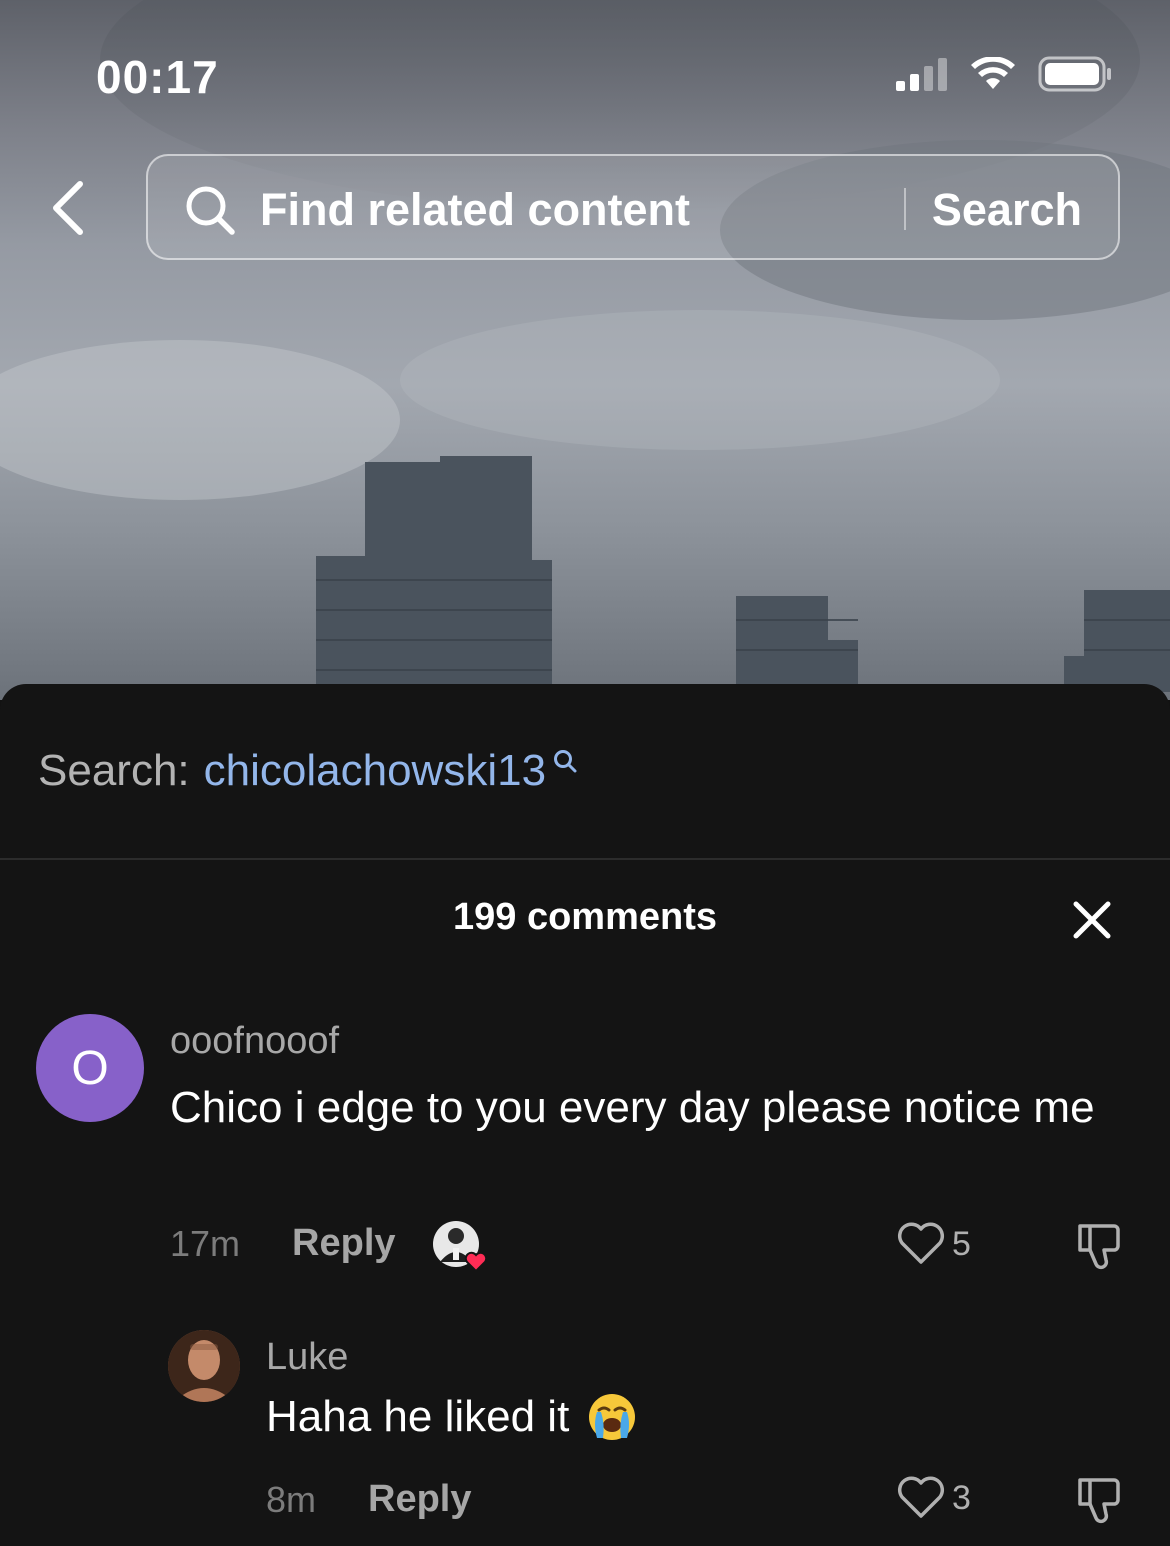 The height and width of the screenshot is (1546, 1170). What do you see at coordinates (254, 1041) in the screenshot?
I see `comment-username: ooofnooof` at bounding box center [254, 1041].